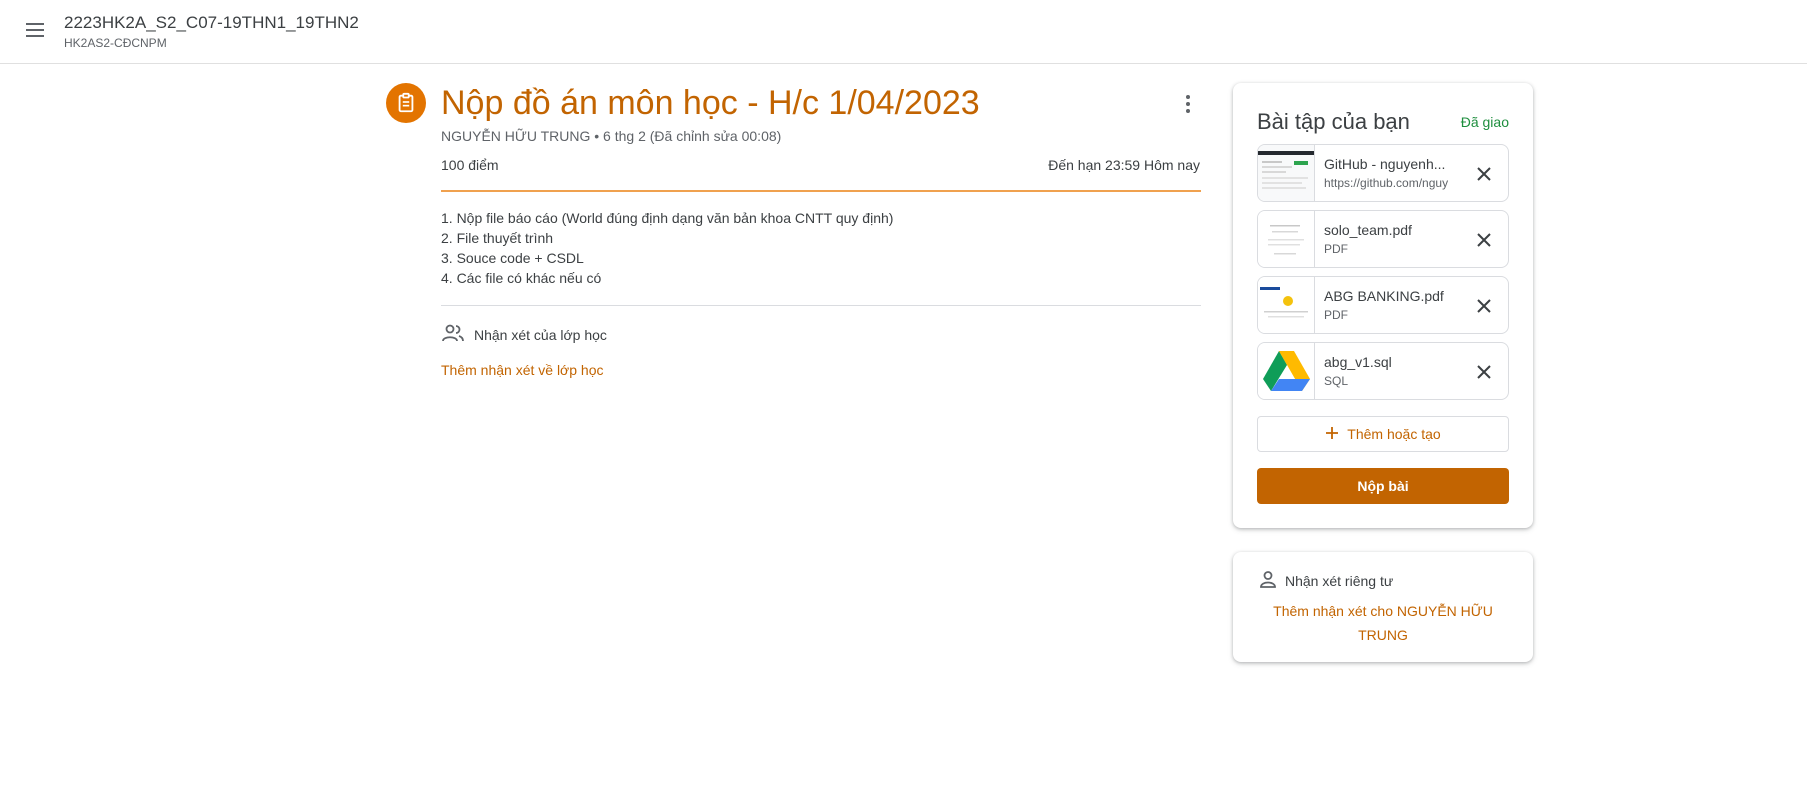 The width and height of the screenshot is (1807, 806). What do you see at coordinates (497, 238) in the screenshot?
I see `instruction-line: 2. File thuyết trình` at bounding box center [497, 238].